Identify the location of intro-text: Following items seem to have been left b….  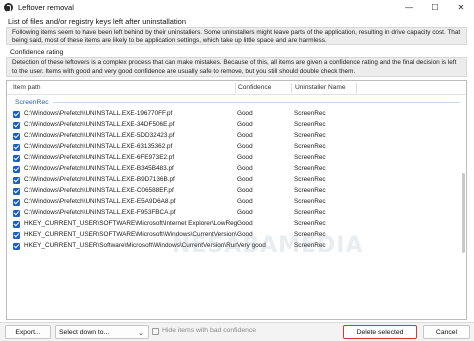
(236, 36).